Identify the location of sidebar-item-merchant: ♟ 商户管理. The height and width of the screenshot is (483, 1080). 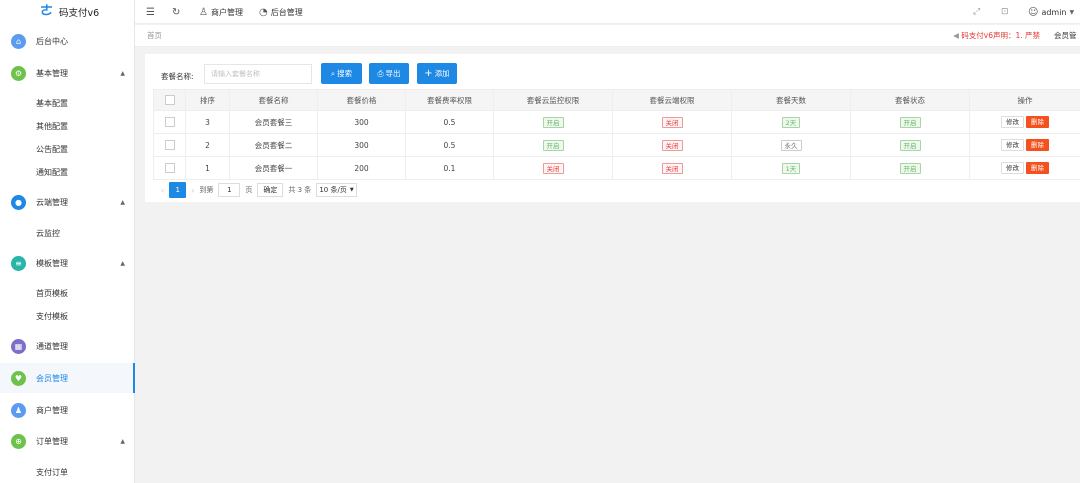
(67, 410).